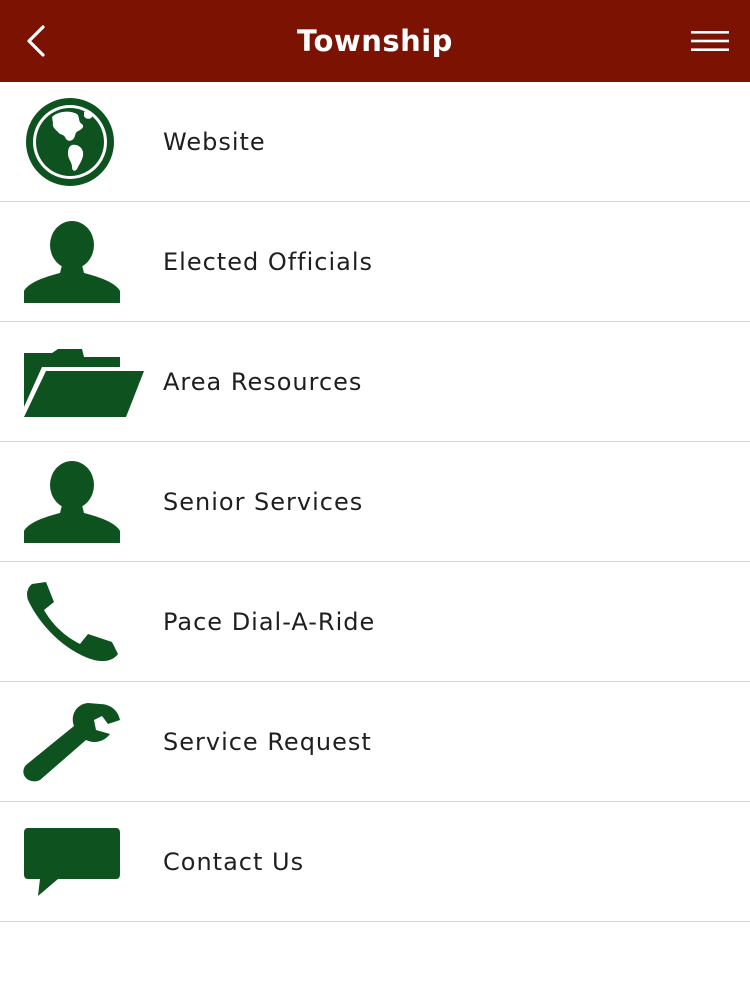 The image size is (750, 1000). I want to click on menu-item-senior-services: Senior Services, so click(375, 502).